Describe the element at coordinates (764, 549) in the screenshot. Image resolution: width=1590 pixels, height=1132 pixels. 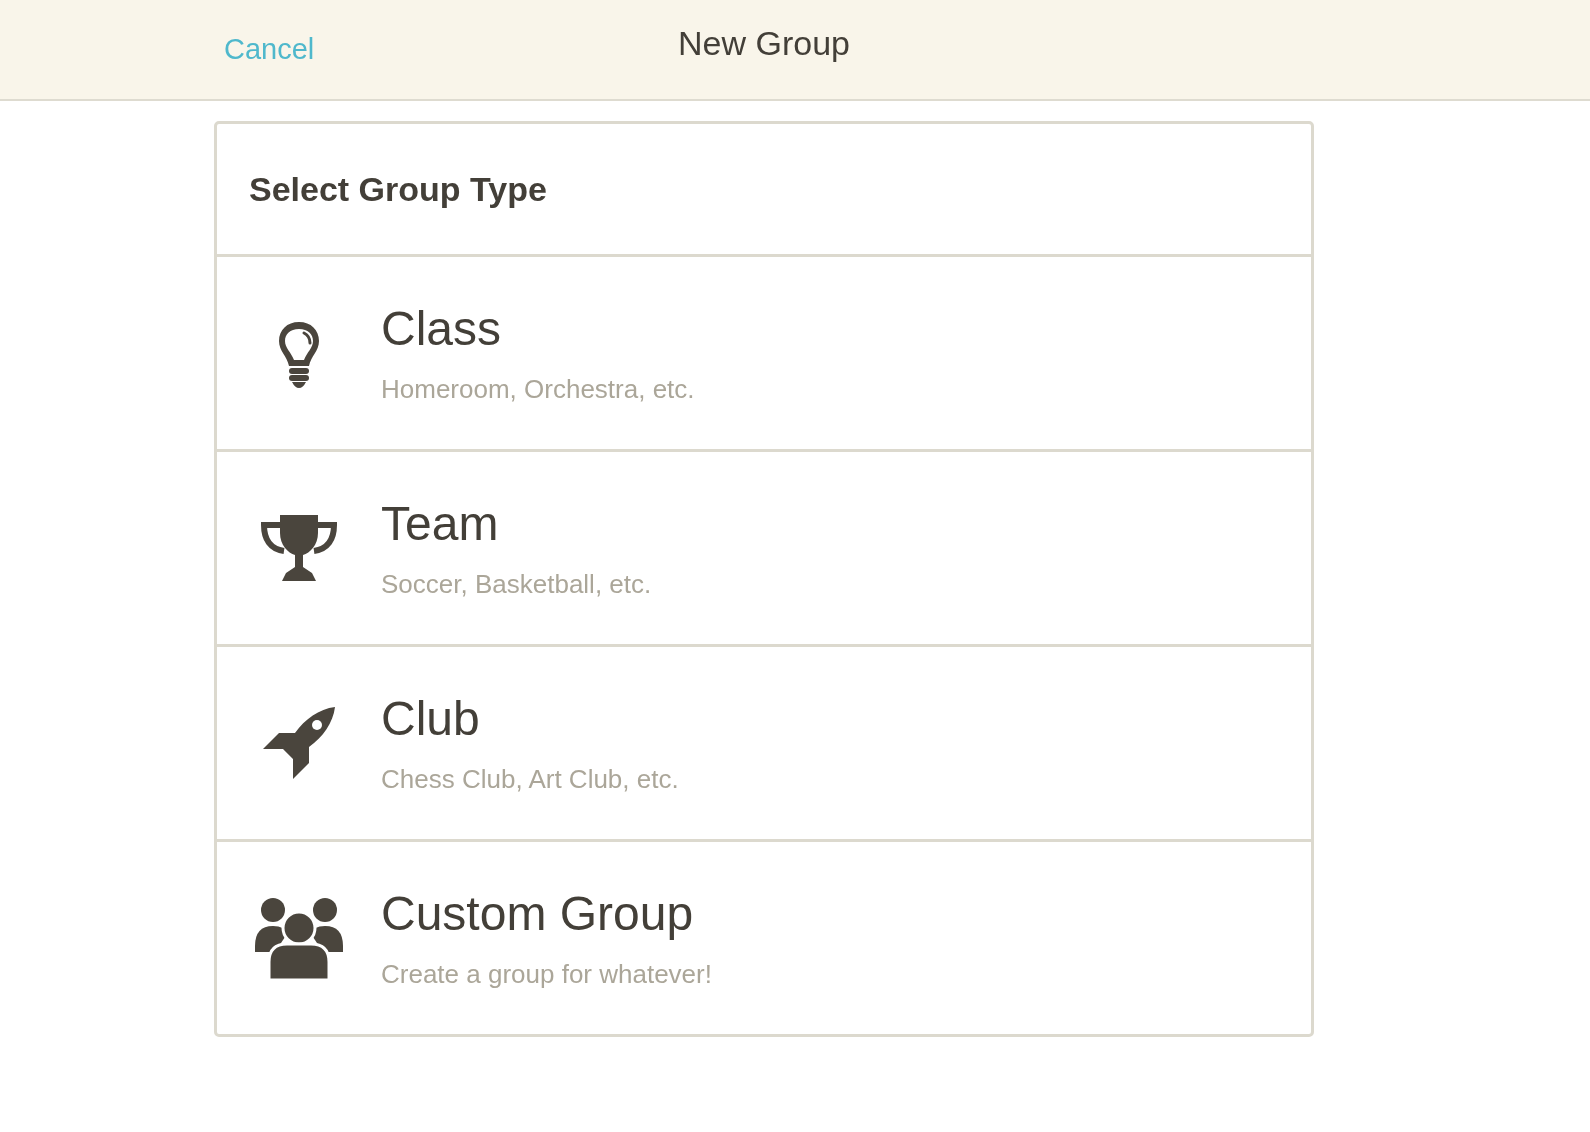
I see `group-type-option: Team Soccer, Basketball, etc.` at that location.